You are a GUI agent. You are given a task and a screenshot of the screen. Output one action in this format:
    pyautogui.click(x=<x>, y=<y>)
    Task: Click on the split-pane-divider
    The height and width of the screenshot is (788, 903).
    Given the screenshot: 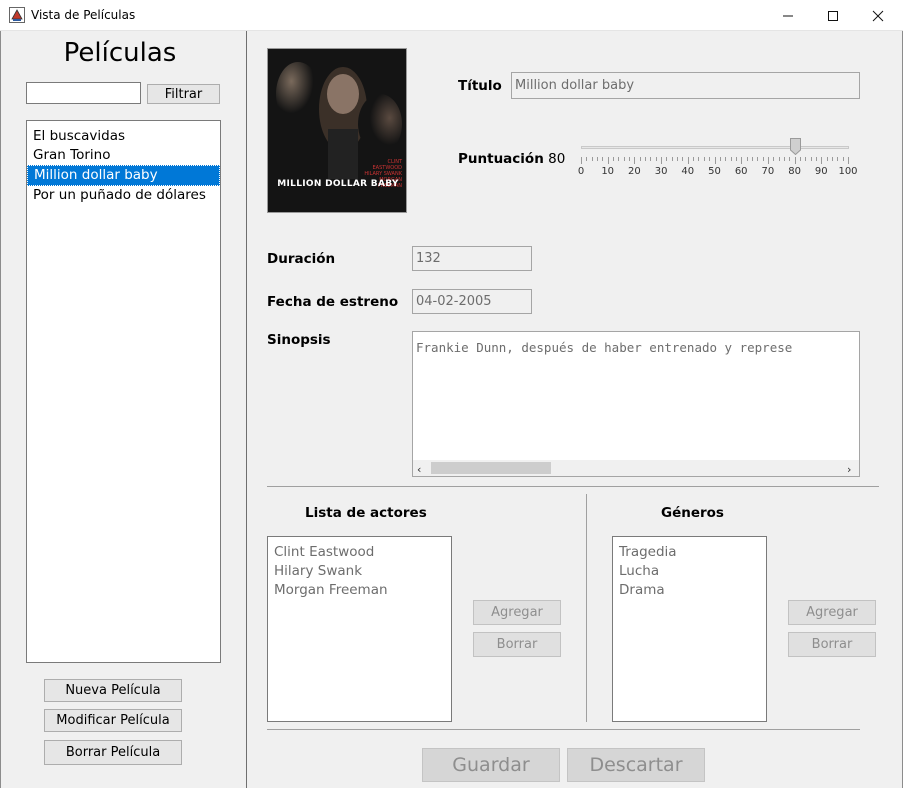 What is the action you would take?
    pyautogui.click(x=246, y=409)
    